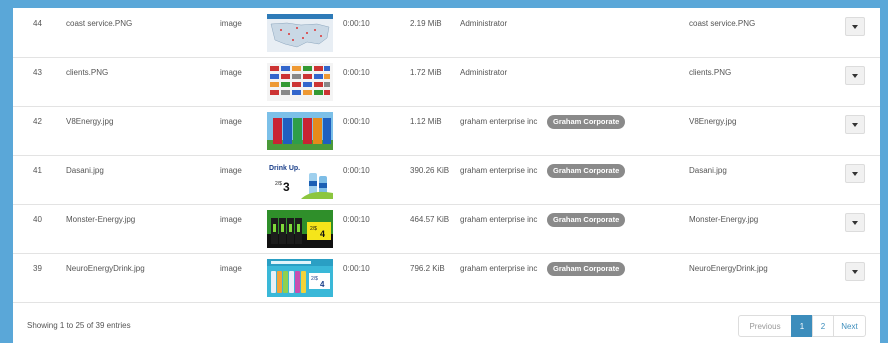  Describe the element at coordinates (278, 184) in the screenshot. I see `dasani-thumb-price-prefix: 2/$` at that location.